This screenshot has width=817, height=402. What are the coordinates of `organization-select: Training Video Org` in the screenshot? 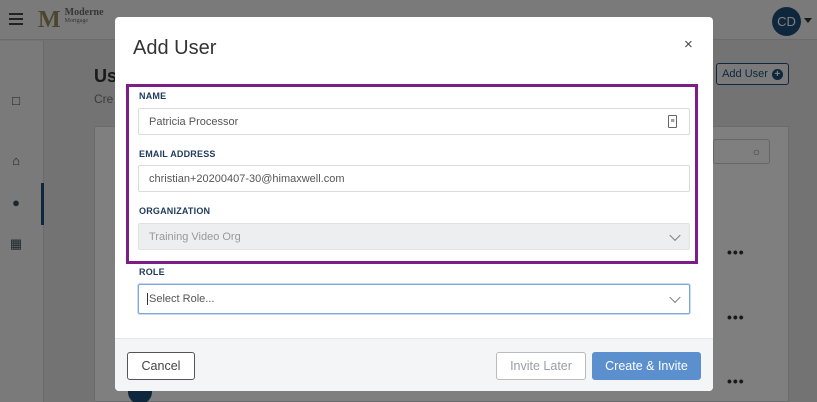 It's located at (414, 236).